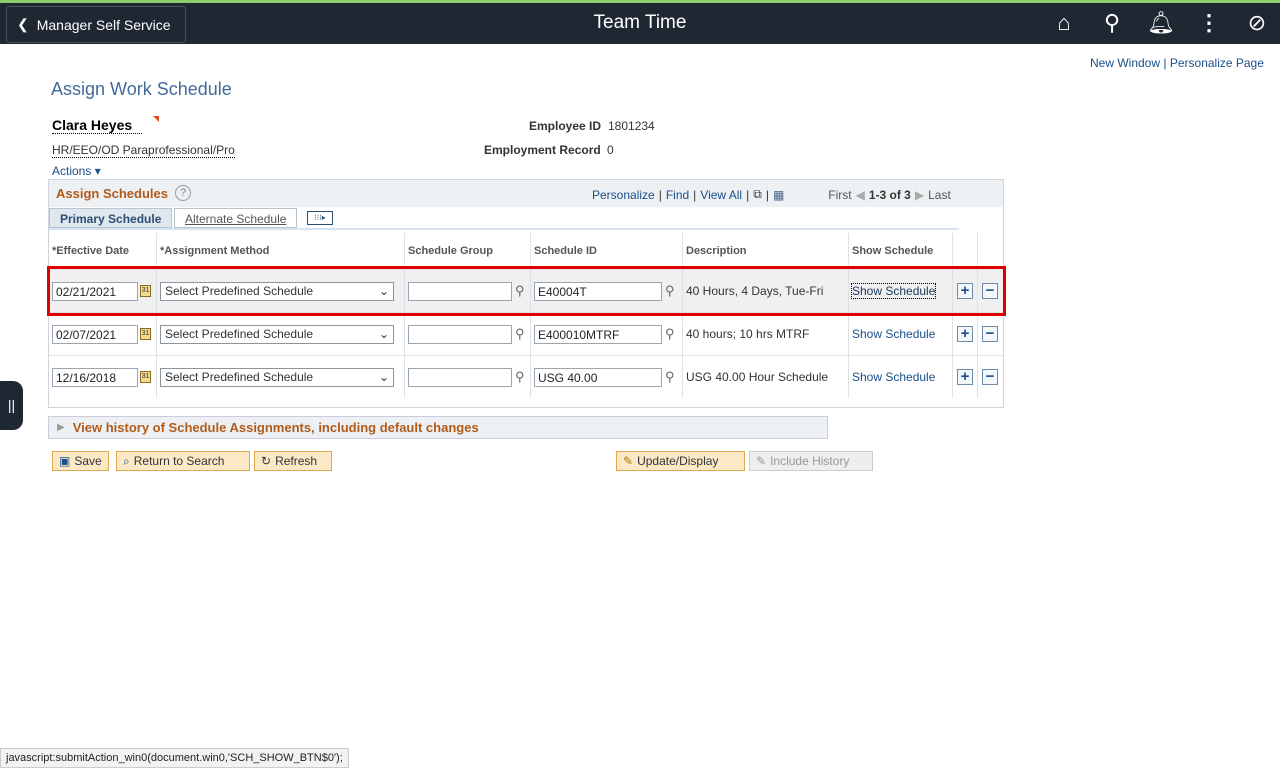  Describe the element at coordinates (721, 195) in the screenshot. I see `view-all-link: View All` at that location.